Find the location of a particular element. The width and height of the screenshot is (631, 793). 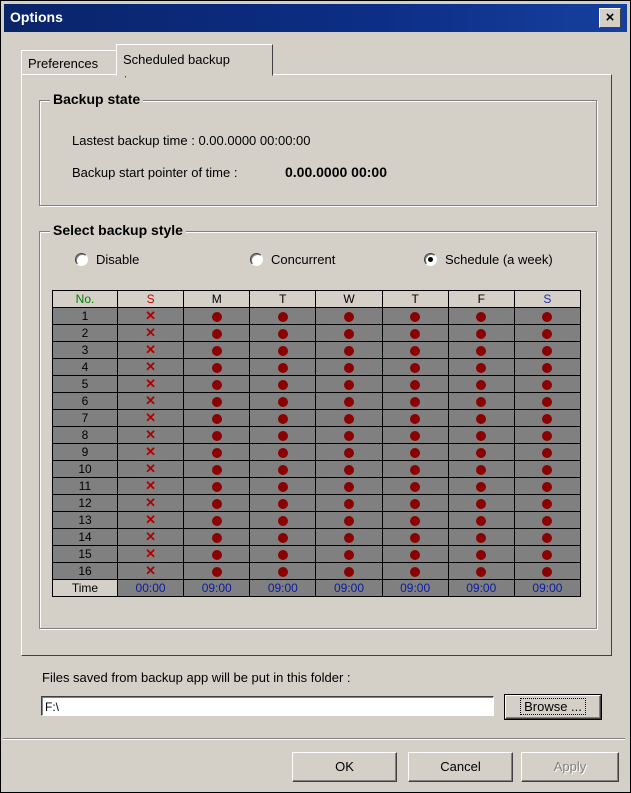

close-button: × is located at coordinates (610, 18).